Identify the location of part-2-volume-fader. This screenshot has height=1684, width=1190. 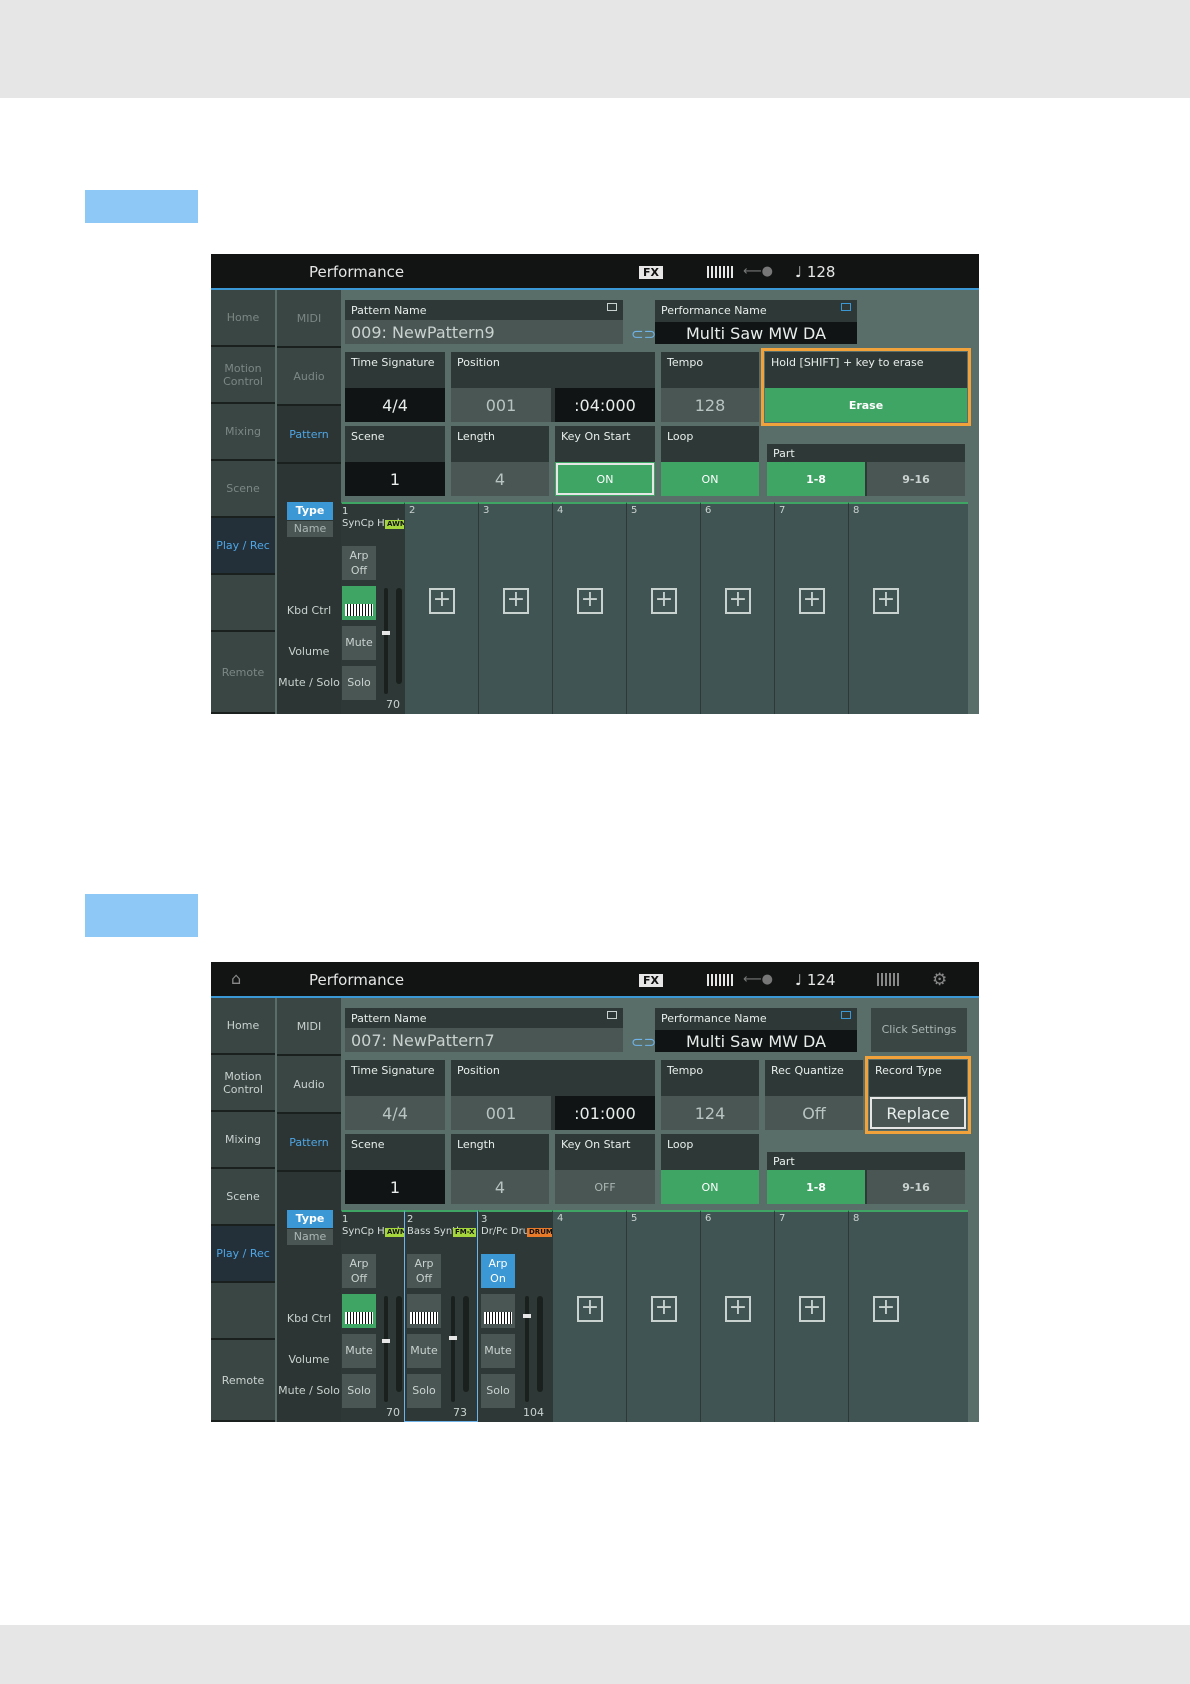
(466, 1344).